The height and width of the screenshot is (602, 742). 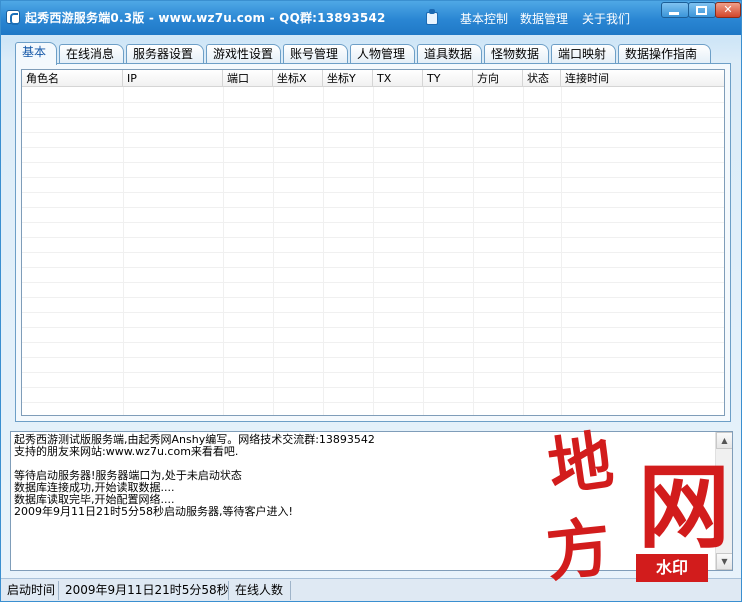 I want to click on tab-data-operation-guide: 数据操作指南, so click(x=664, y=54).